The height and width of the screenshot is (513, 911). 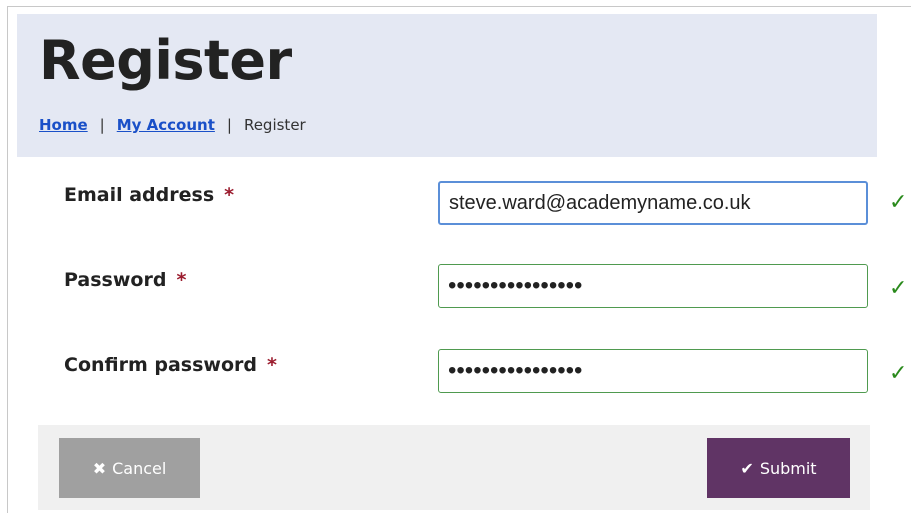 I want to click on breadcrumb: Home | My Account | Register, so click(x=172, y=125).